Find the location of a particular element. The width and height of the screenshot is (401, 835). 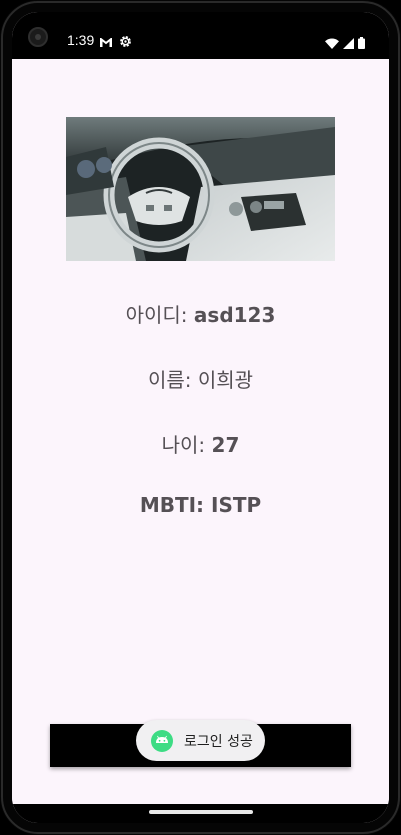

user-name-label: 이름: is located at coordinates (169, 380).